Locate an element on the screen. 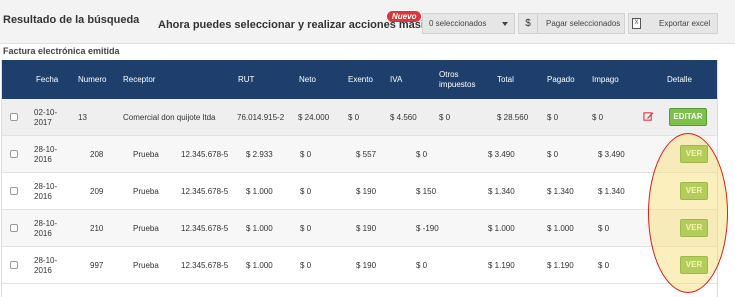  cell-total: $ 1.000 is located at coordinates (501, 228).